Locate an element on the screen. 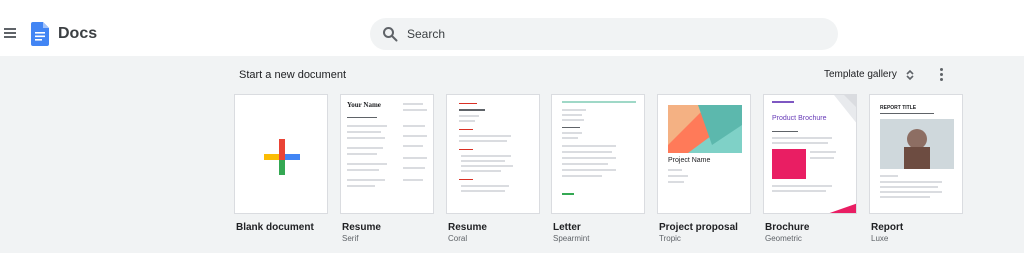  thumbnail-heading: REPORT TITLE is located at coordinates (898, 108).